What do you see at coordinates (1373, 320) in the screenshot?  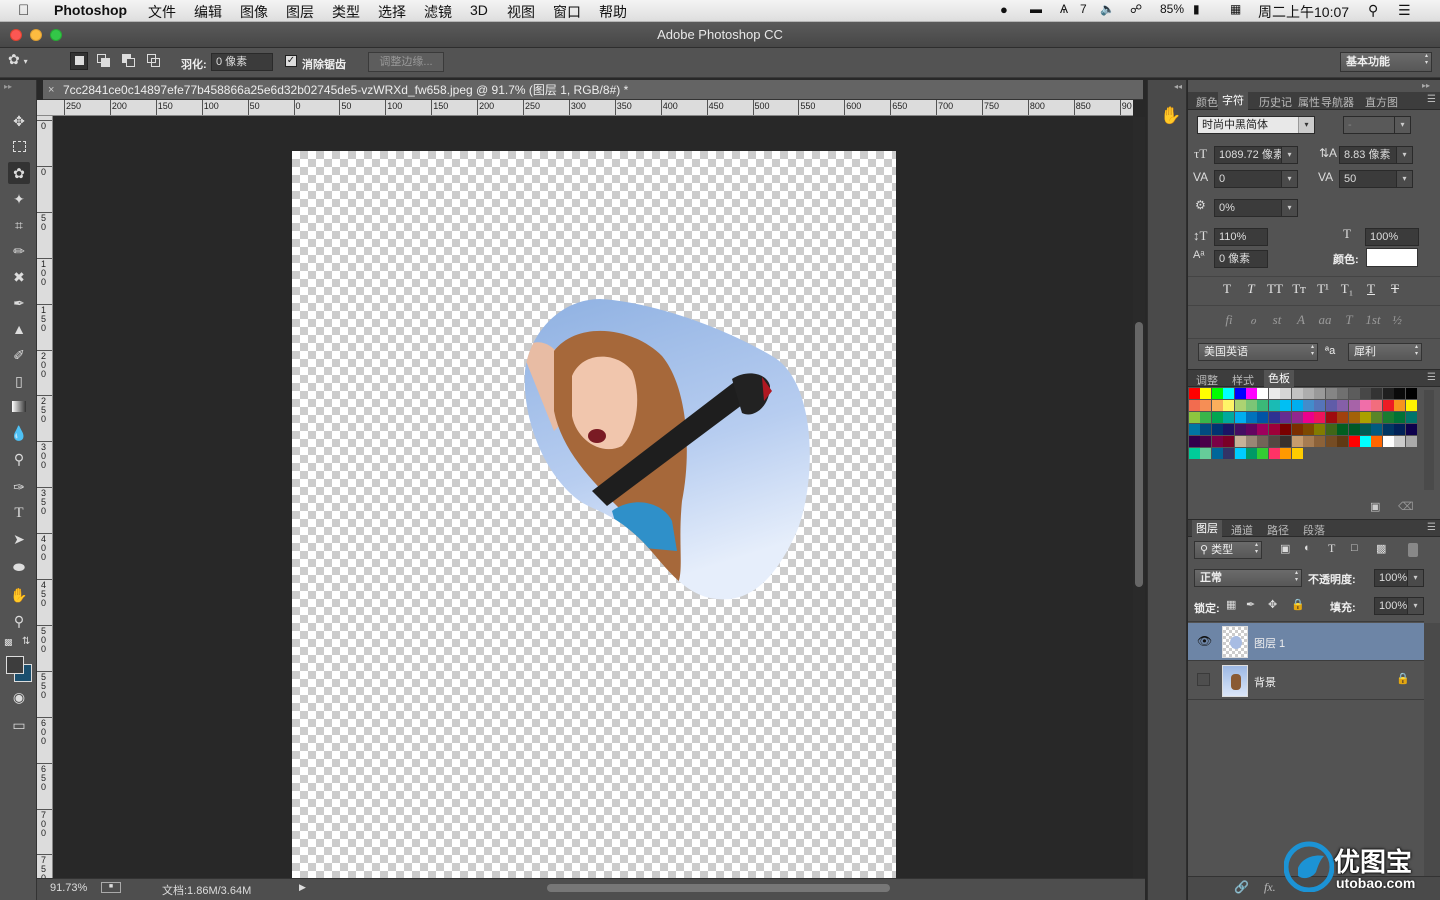 I see `ot-button-6: 1st` at bounding box center [1373, 320].